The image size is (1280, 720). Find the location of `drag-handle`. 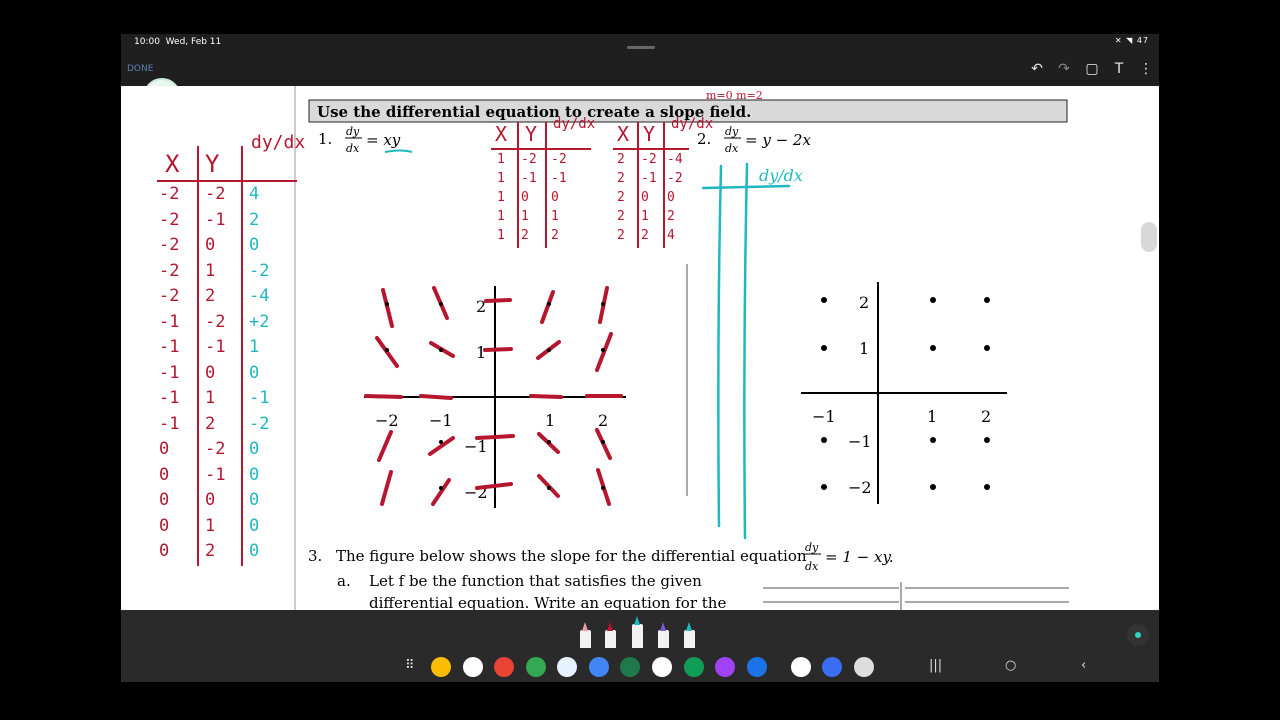

drag-handle is located at coordinates (641, 47).